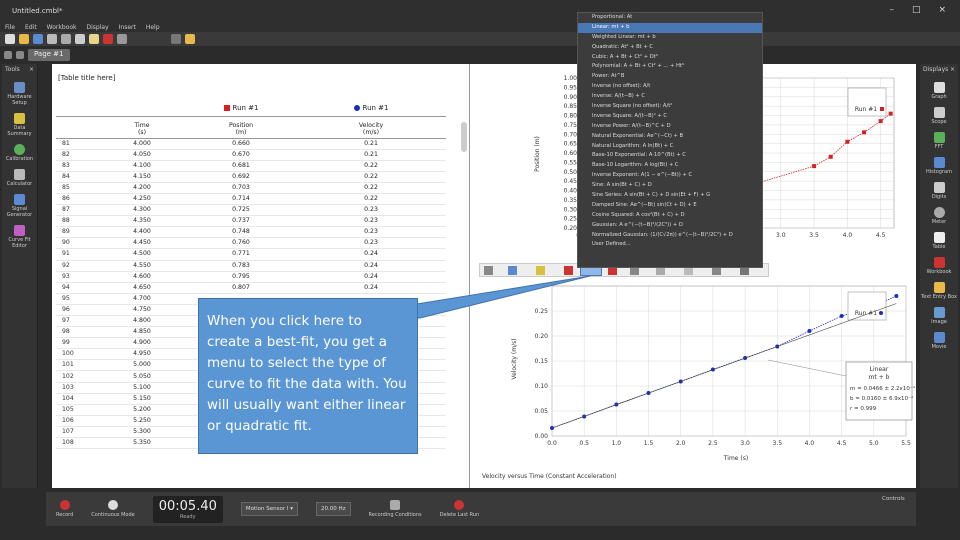  Describe the element at coordinates (939, 216) in the screenshot. I see `display-meter: Meter` at that location.